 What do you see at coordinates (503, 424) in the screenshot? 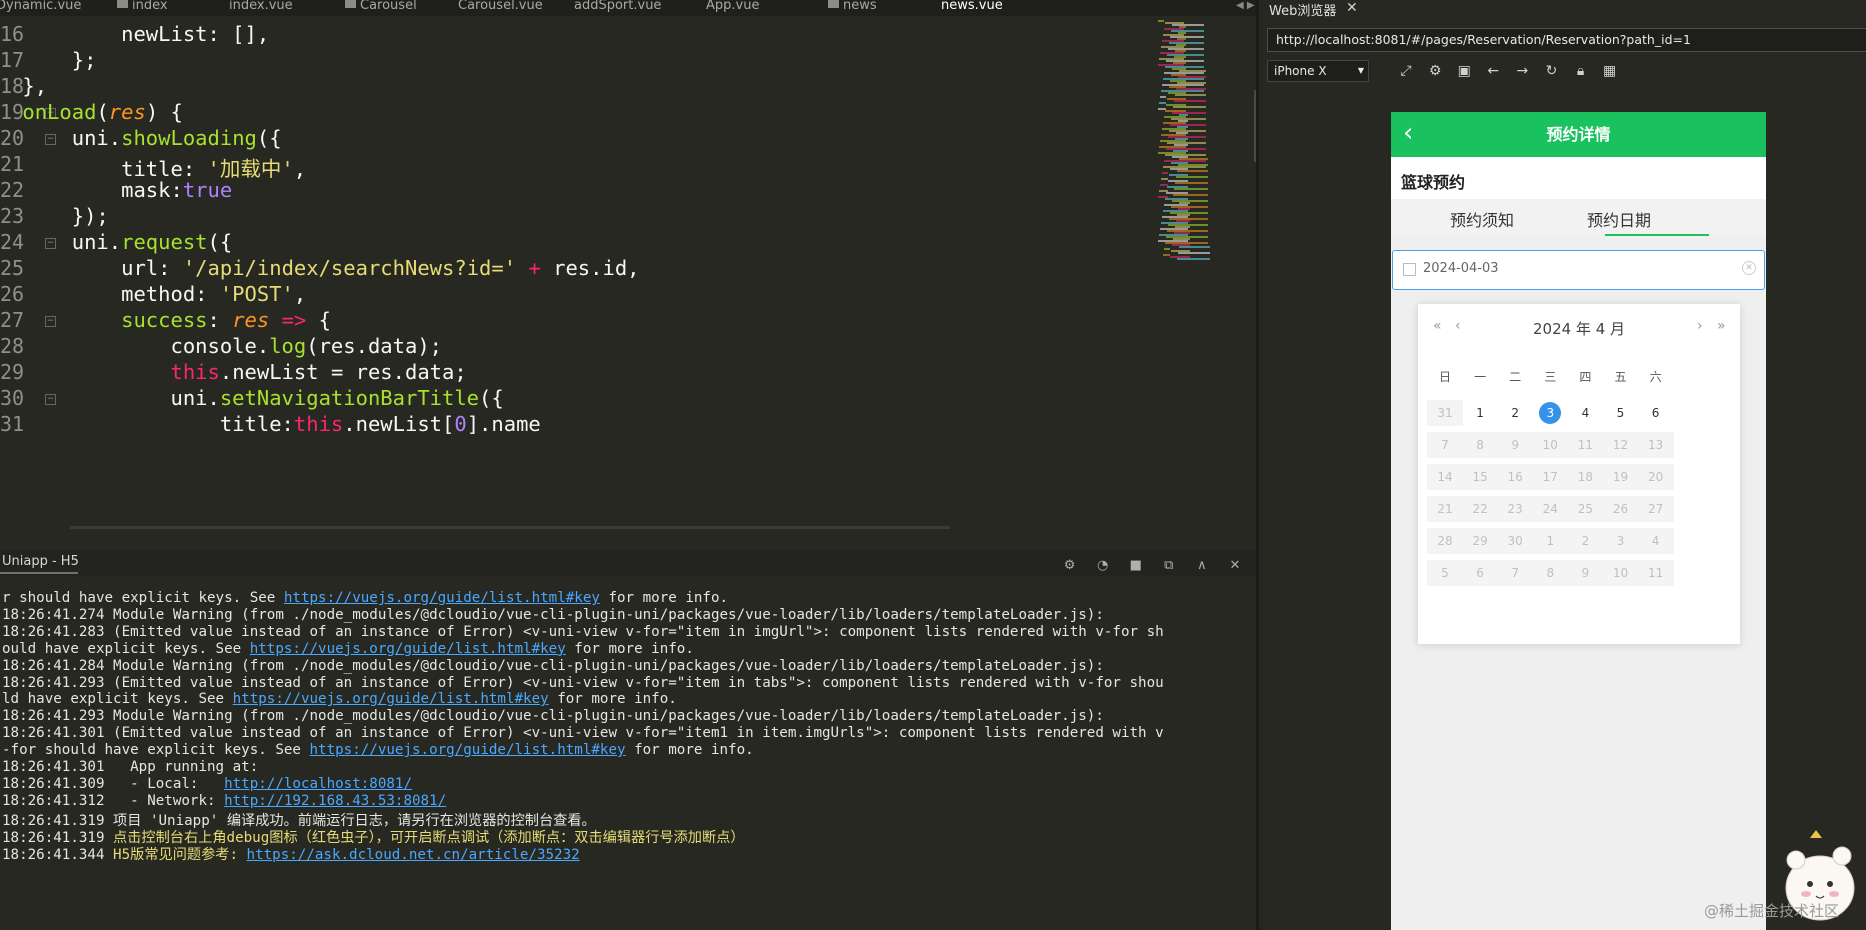
I see `code-token: ].name` at bounding box center [503, 424].